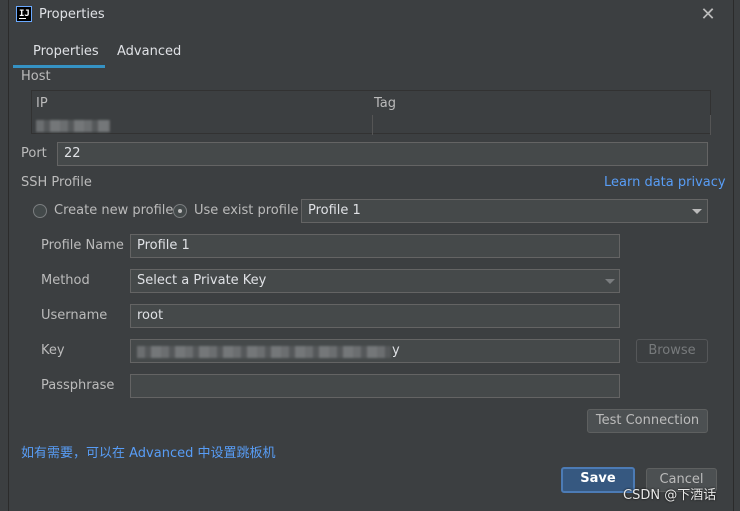 The image size is (740, 511). What do you see at coordinates (202, 280) in the screenshot?
I see `method-select-value: Select a Private Key` at bounding box center [202, 280].